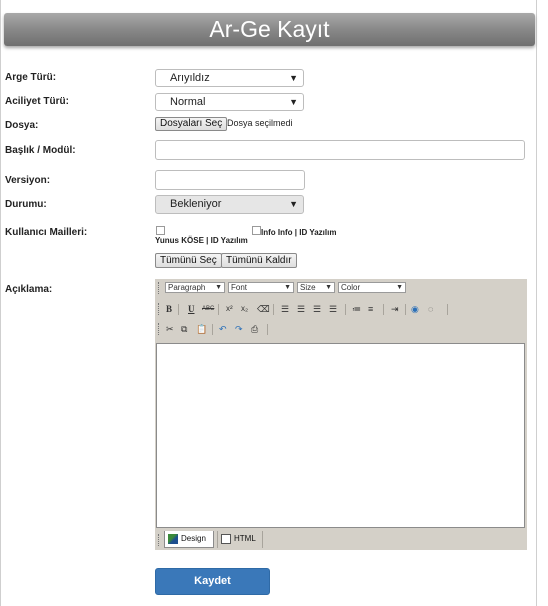  What do you see at coordinates (169, 309) in the screenshot?
I see `bold-icon: B` at bounding box center [169, 309].